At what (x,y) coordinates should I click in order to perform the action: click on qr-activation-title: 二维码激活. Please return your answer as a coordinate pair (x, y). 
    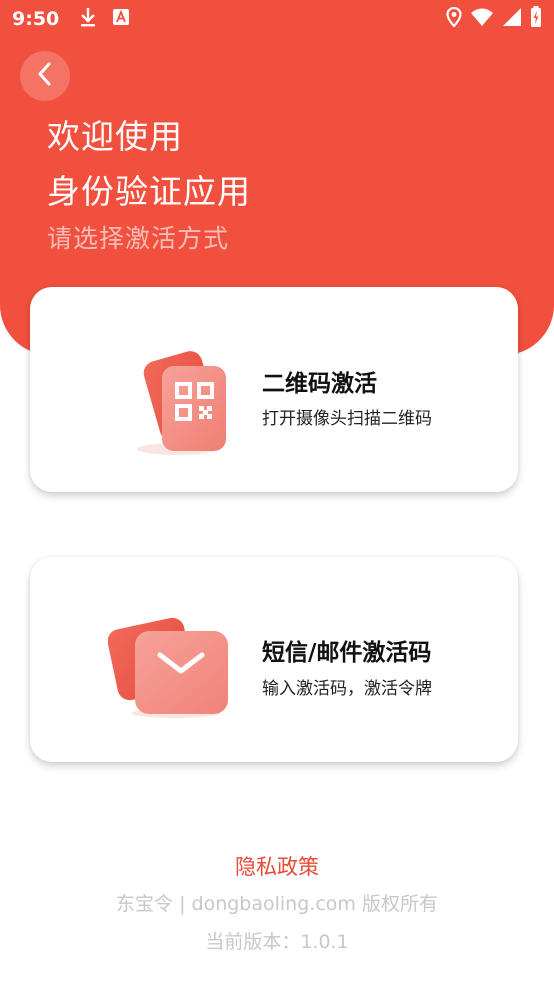
    Looking at the image, I should click on (319, 384).